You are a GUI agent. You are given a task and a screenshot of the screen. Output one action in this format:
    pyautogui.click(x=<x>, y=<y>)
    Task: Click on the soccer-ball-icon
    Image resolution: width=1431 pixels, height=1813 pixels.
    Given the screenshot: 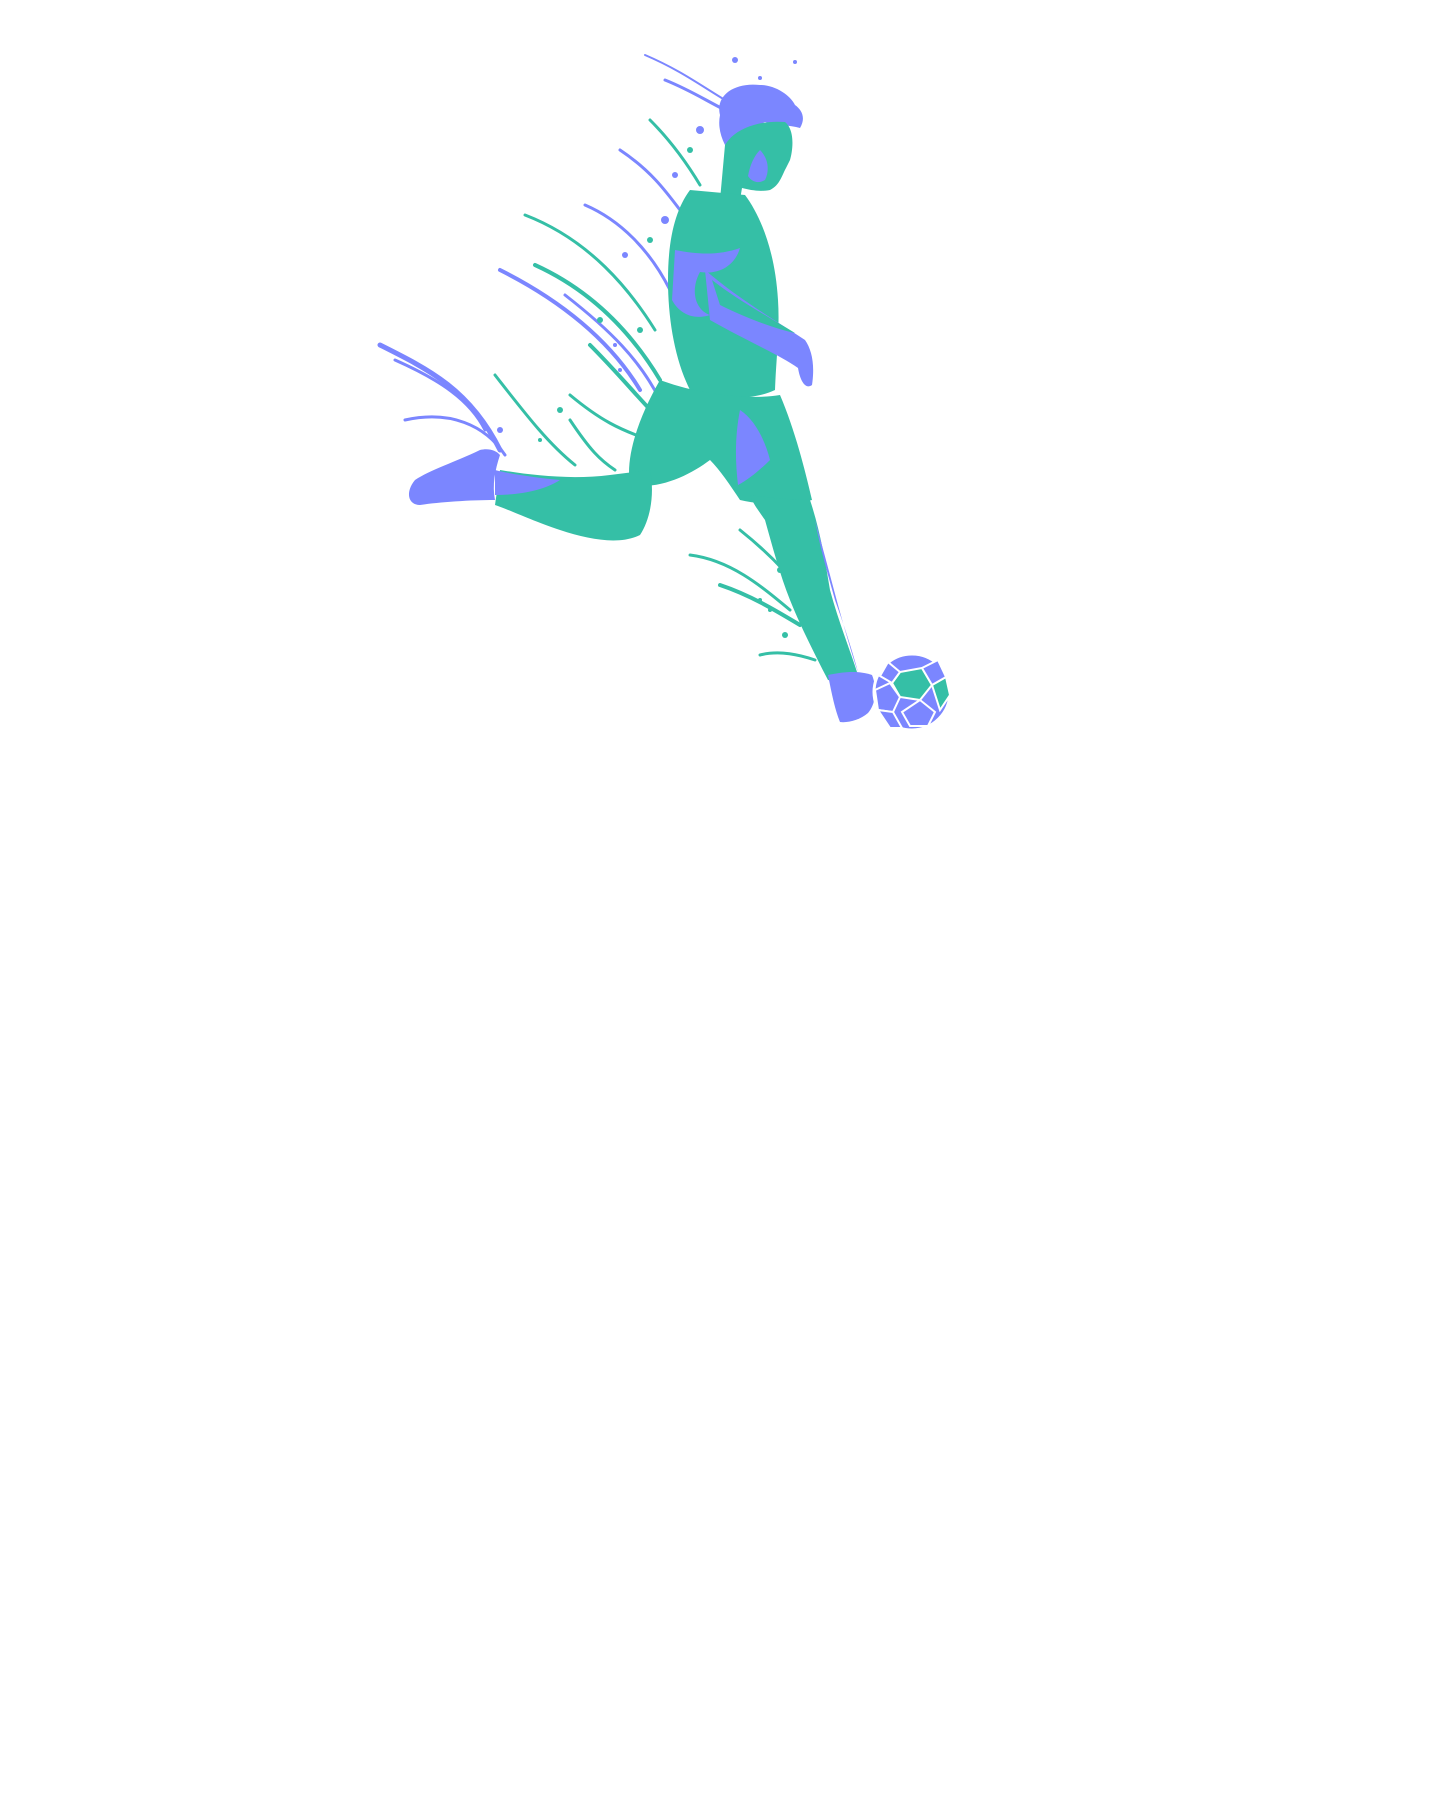 What is the action you would take?
    pyautogui.click(x=912, y=692)
    